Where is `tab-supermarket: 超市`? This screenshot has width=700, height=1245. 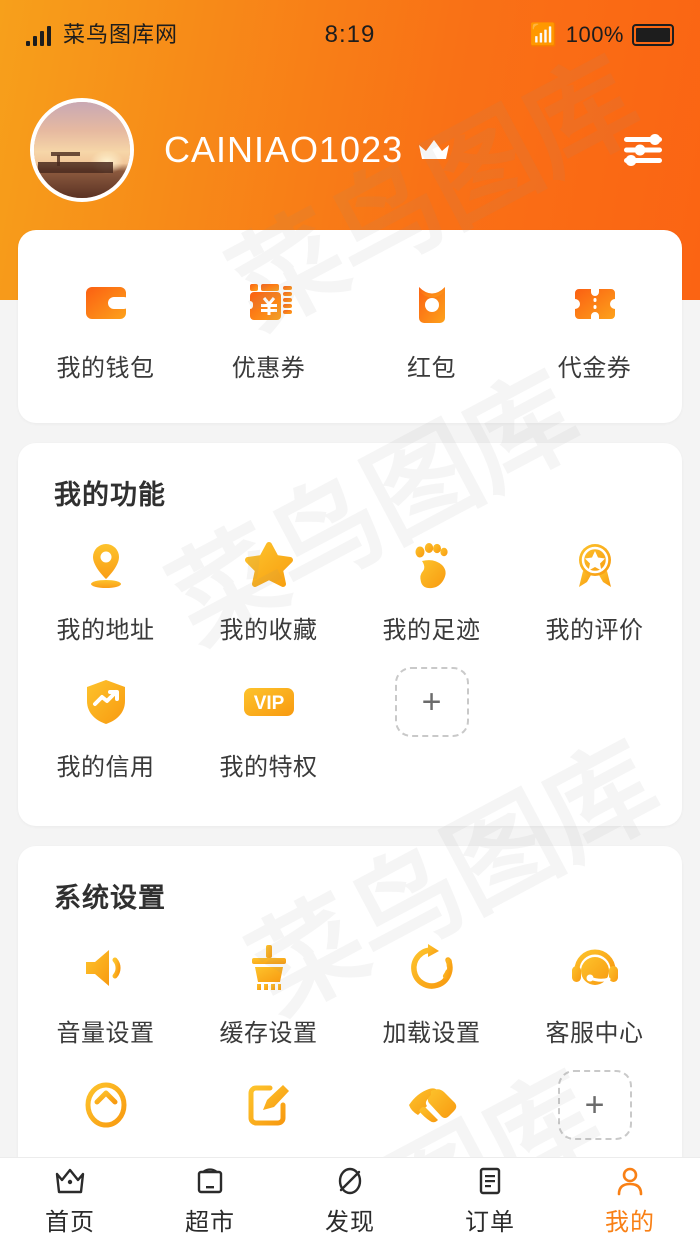
tab-supermarket: 超市 is located at coordinates (210, 1201).